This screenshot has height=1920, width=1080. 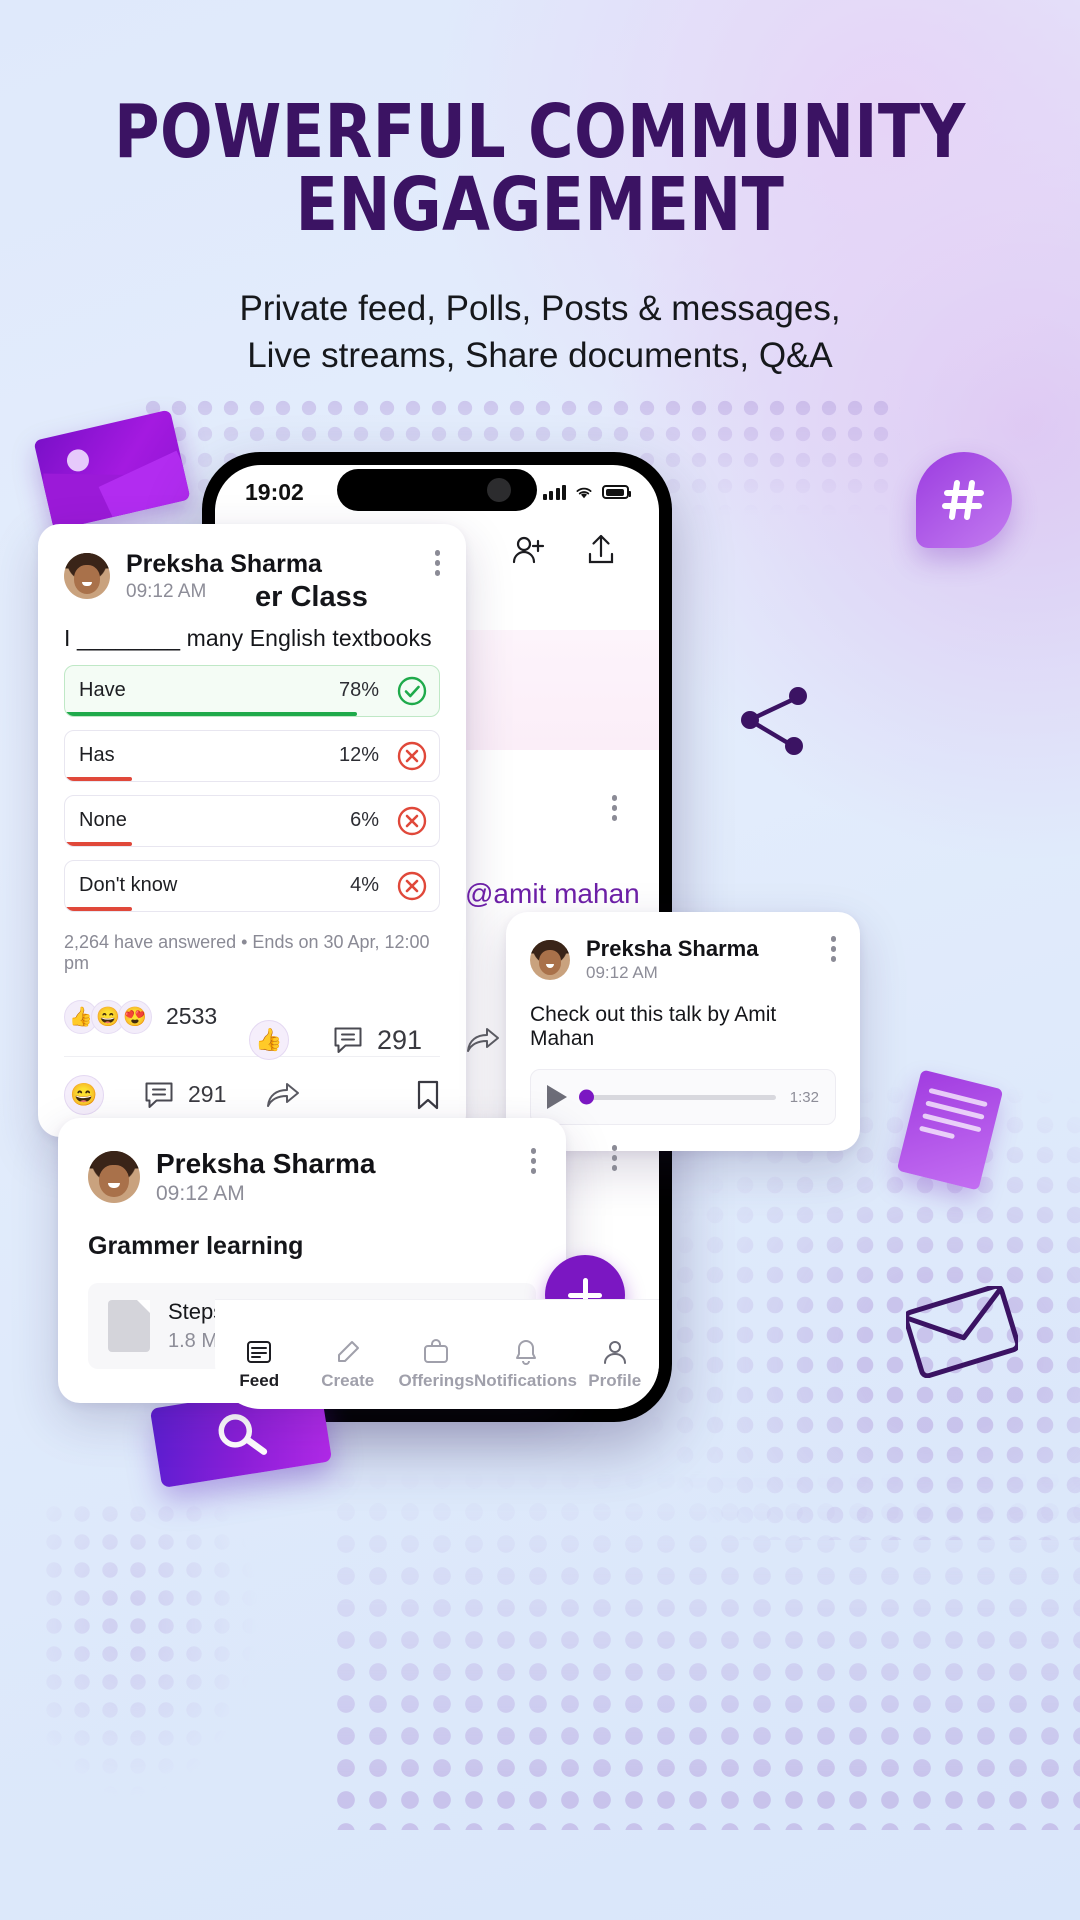 I want to click on poll-option: Has 12%, so click(x=252, y=755).